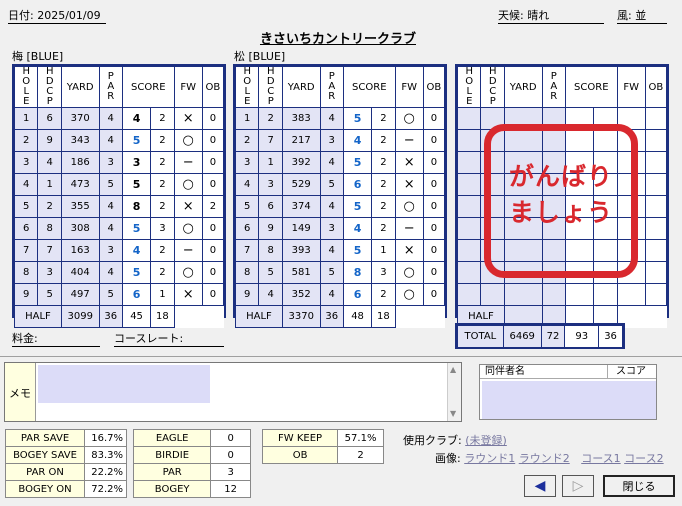 The height and width of the screenshot is (506, 682). I want to click on stat-row: EAGLE 0, so click(191, 438).